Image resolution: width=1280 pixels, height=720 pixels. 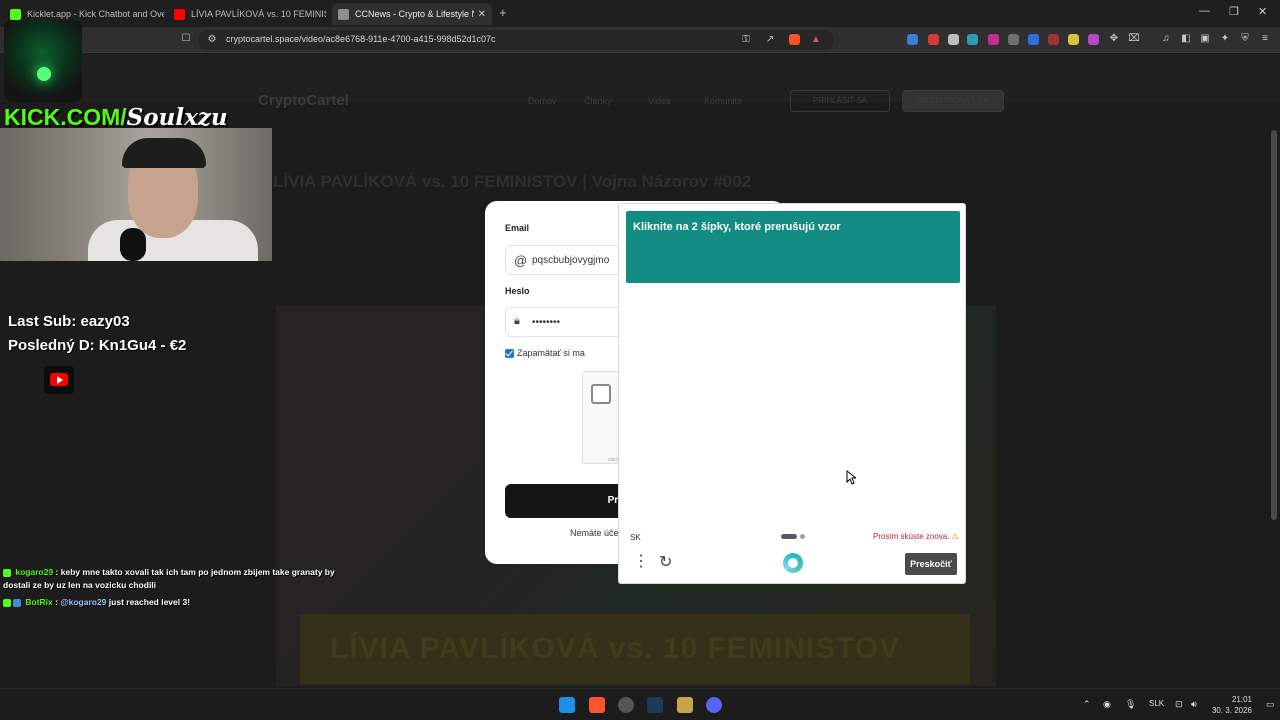 What do you see at coordinates (303, 100) in the screenshot?
I see `site-logo: CryptoCartel` at bounding box center [303, 100].